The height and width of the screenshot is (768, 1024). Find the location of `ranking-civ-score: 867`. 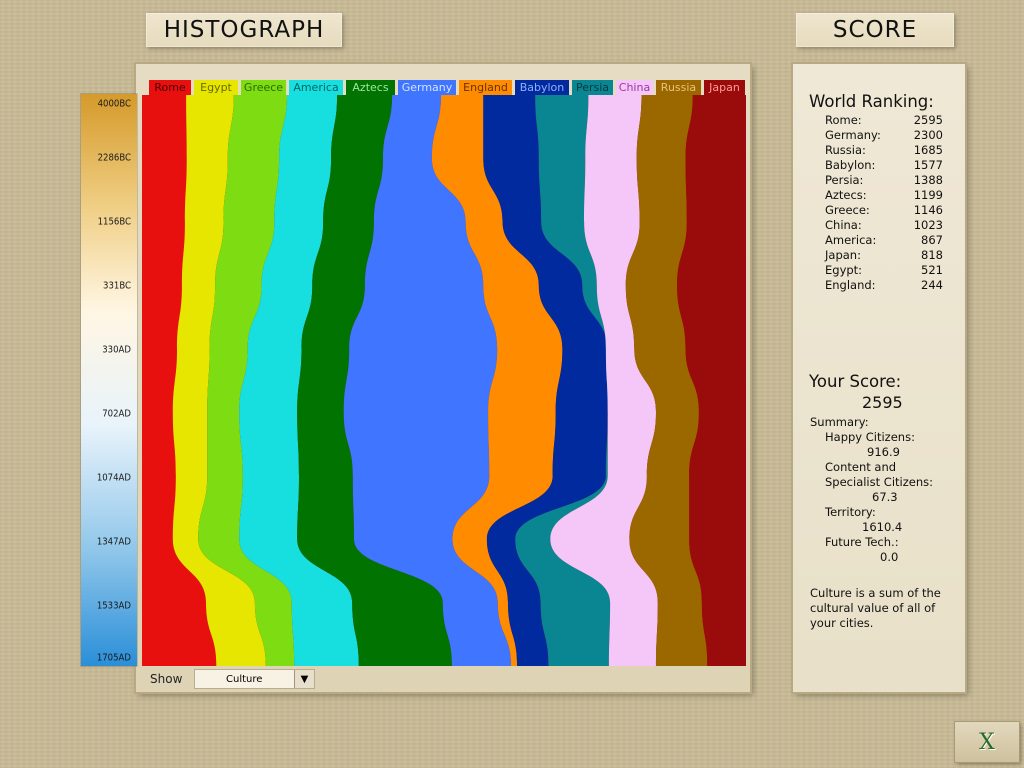

ranking-civ-score: 867 is located at coordinates (932, 240).